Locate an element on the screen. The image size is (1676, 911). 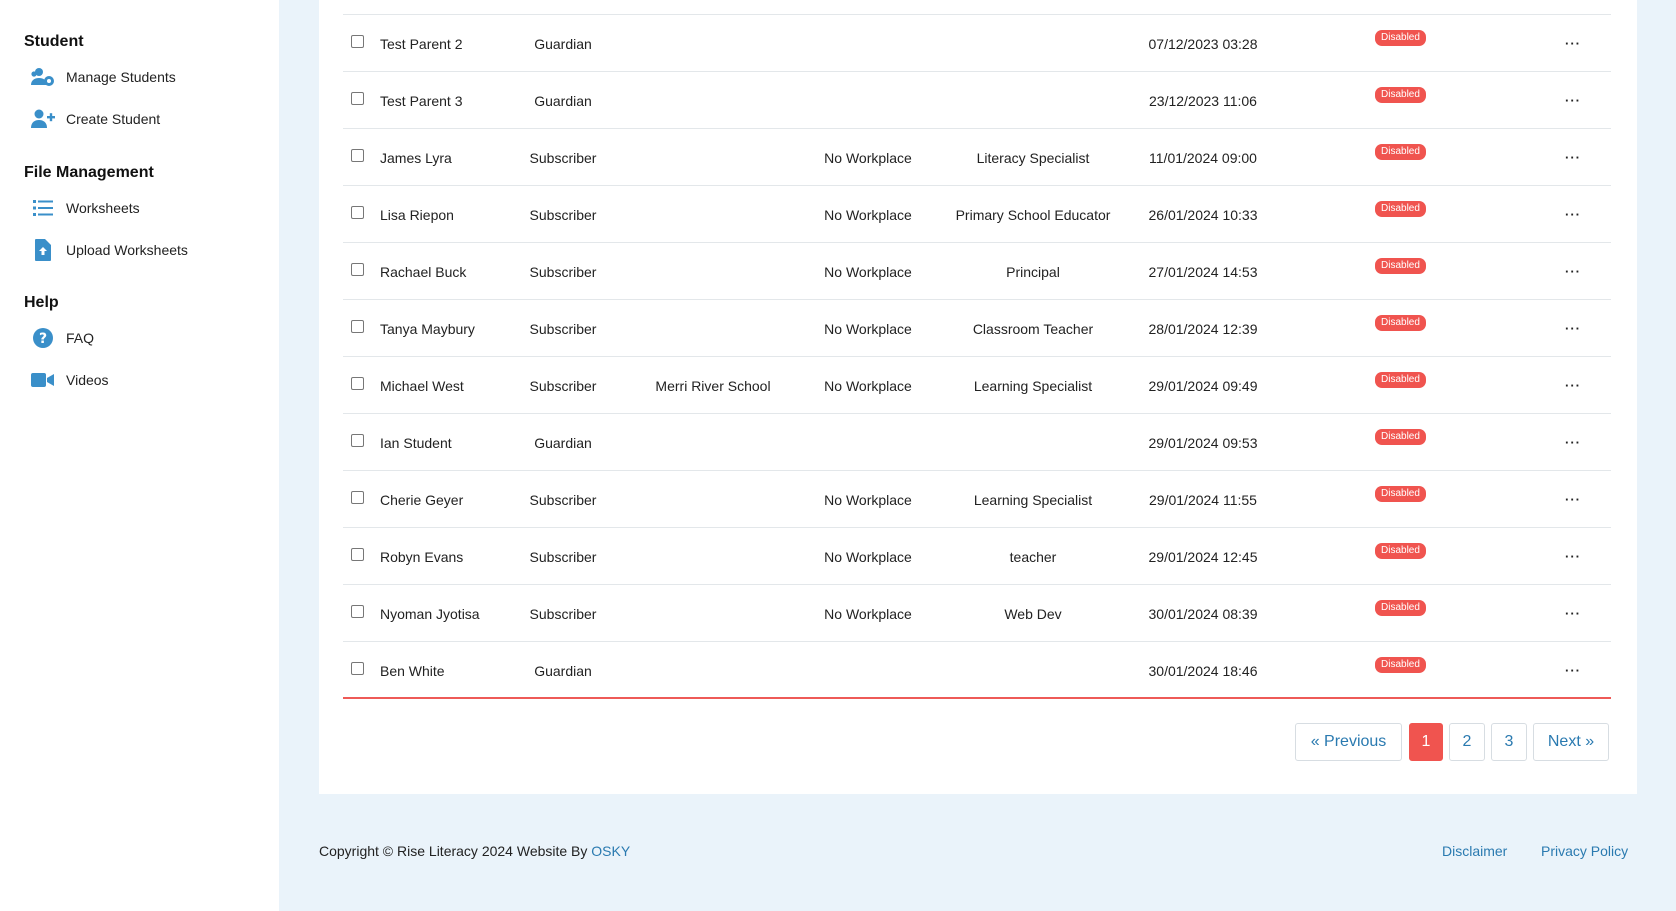
sidebar-item-label: Upload Worksheets is located at coordinates (127, 250).